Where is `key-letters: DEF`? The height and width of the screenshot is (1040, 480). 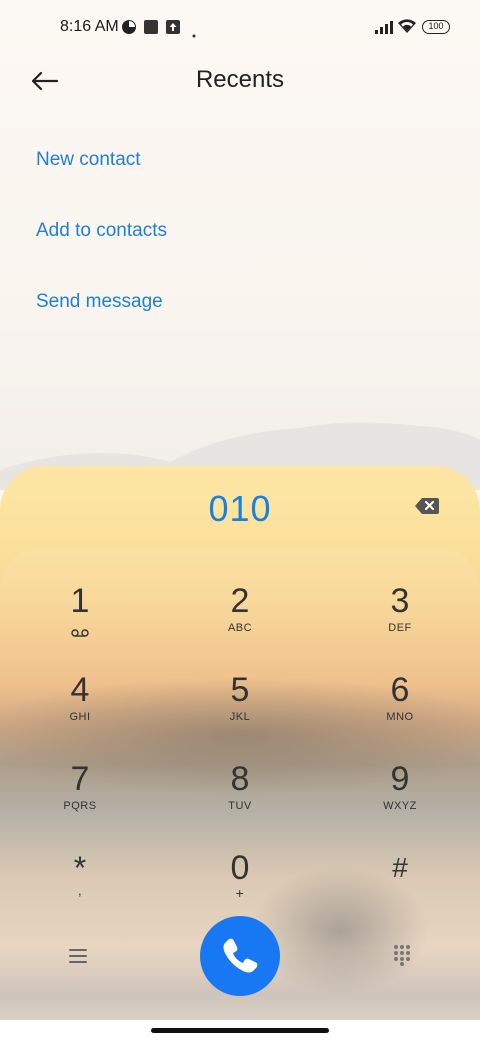 key-letters: DEF is located at coordinates (400, 628).